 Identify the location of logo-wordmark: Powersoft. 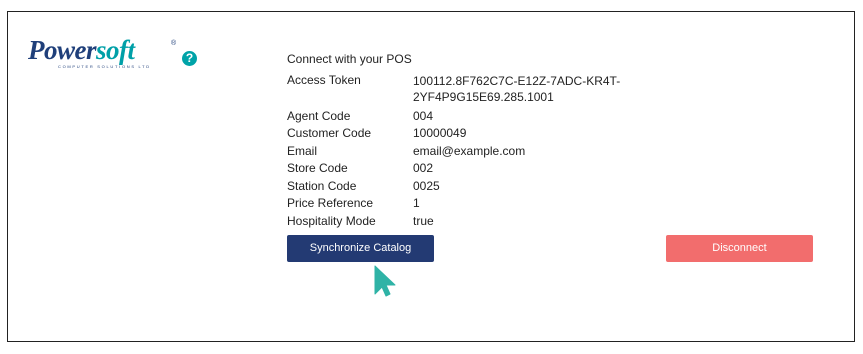
(81, 50).